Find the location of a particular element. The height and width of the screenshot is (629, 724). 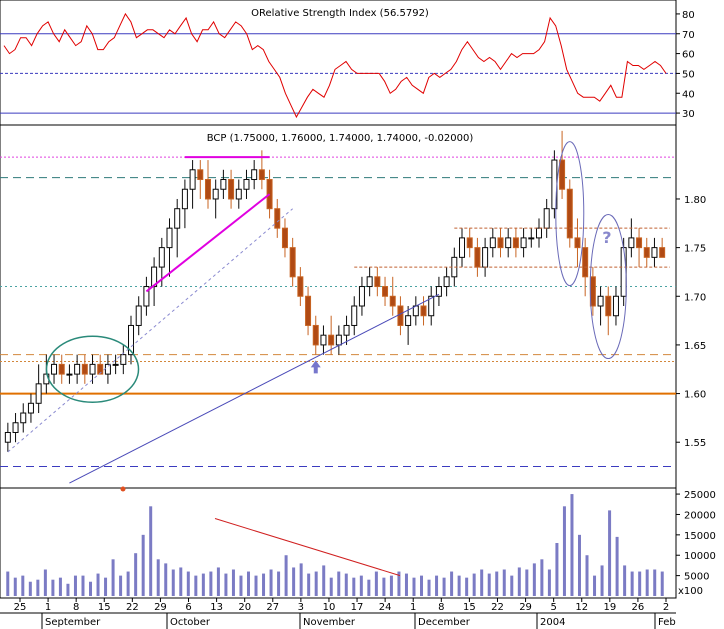

rsi-tick-label: 30 is located at coordinates (688, 114).